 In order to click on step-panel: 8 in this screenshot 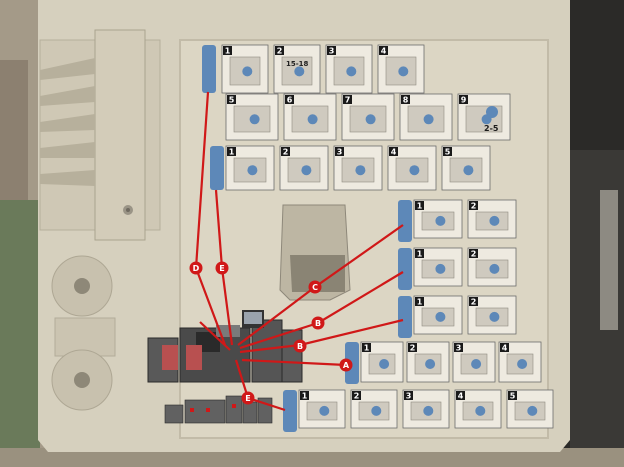, I will do `click(426, 117)`.